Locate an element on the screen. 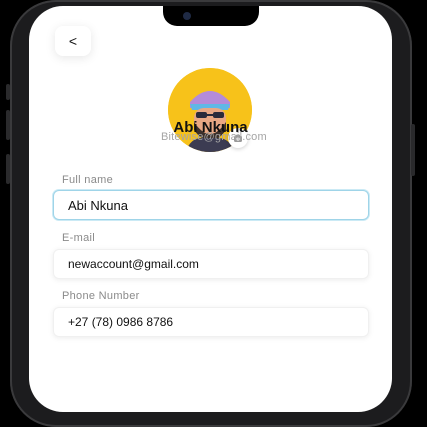 The width and height of the screenshot is (427, 427). back-button: < is located at coordinates (73, 41).